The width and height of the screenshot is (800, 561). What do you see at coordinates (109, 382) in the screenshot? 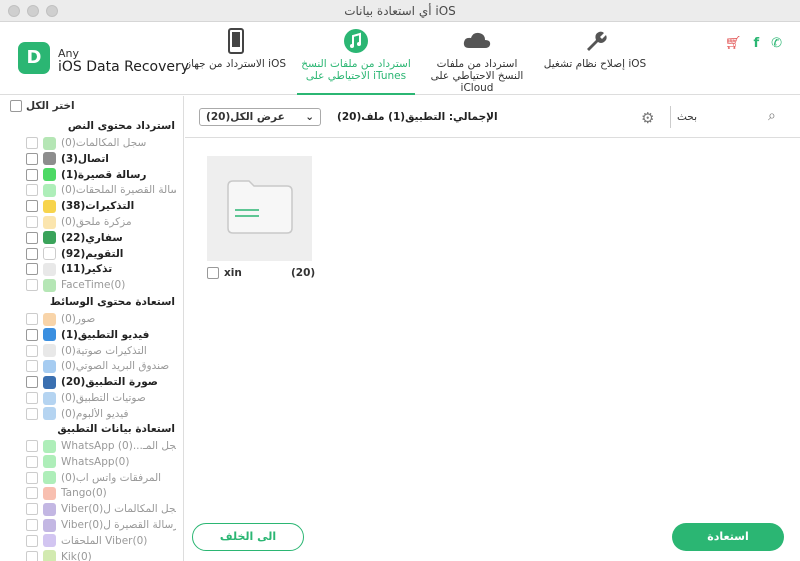
I see `sidebar-item-label: صورة التطبيق(20)` at bounding box center [109, 382].